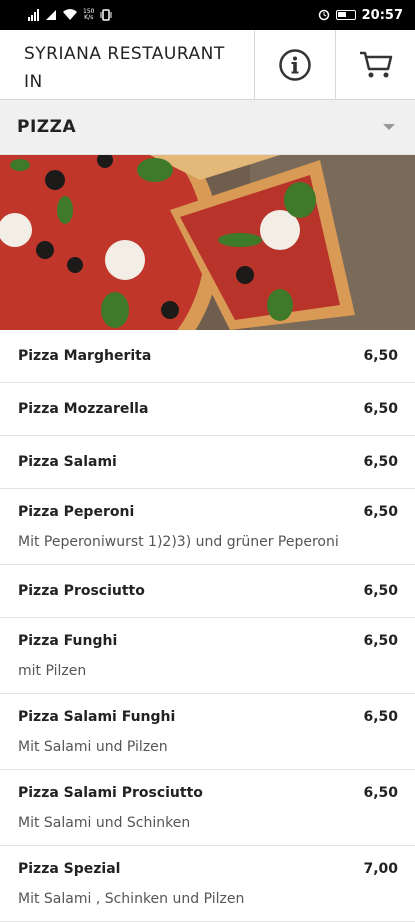 The height and width of the screenshot is (922, 415). What do you see at coordinates (93, 747) in the screenshot?
I see `item-description: Mit Salami und Pilzen` at bounding box center [93, 747].